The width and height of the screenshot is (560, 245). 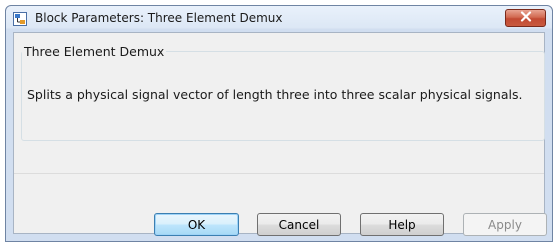 I want to click on title-bar: Block Parameters: Three Element Demux, so click(x=279, y=19).